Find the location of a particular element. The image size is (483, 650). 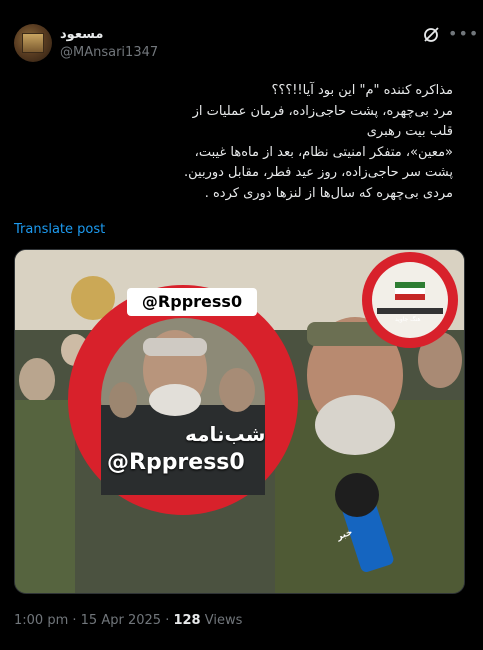

more-icon: ••• is located at coordinates (463, 34).